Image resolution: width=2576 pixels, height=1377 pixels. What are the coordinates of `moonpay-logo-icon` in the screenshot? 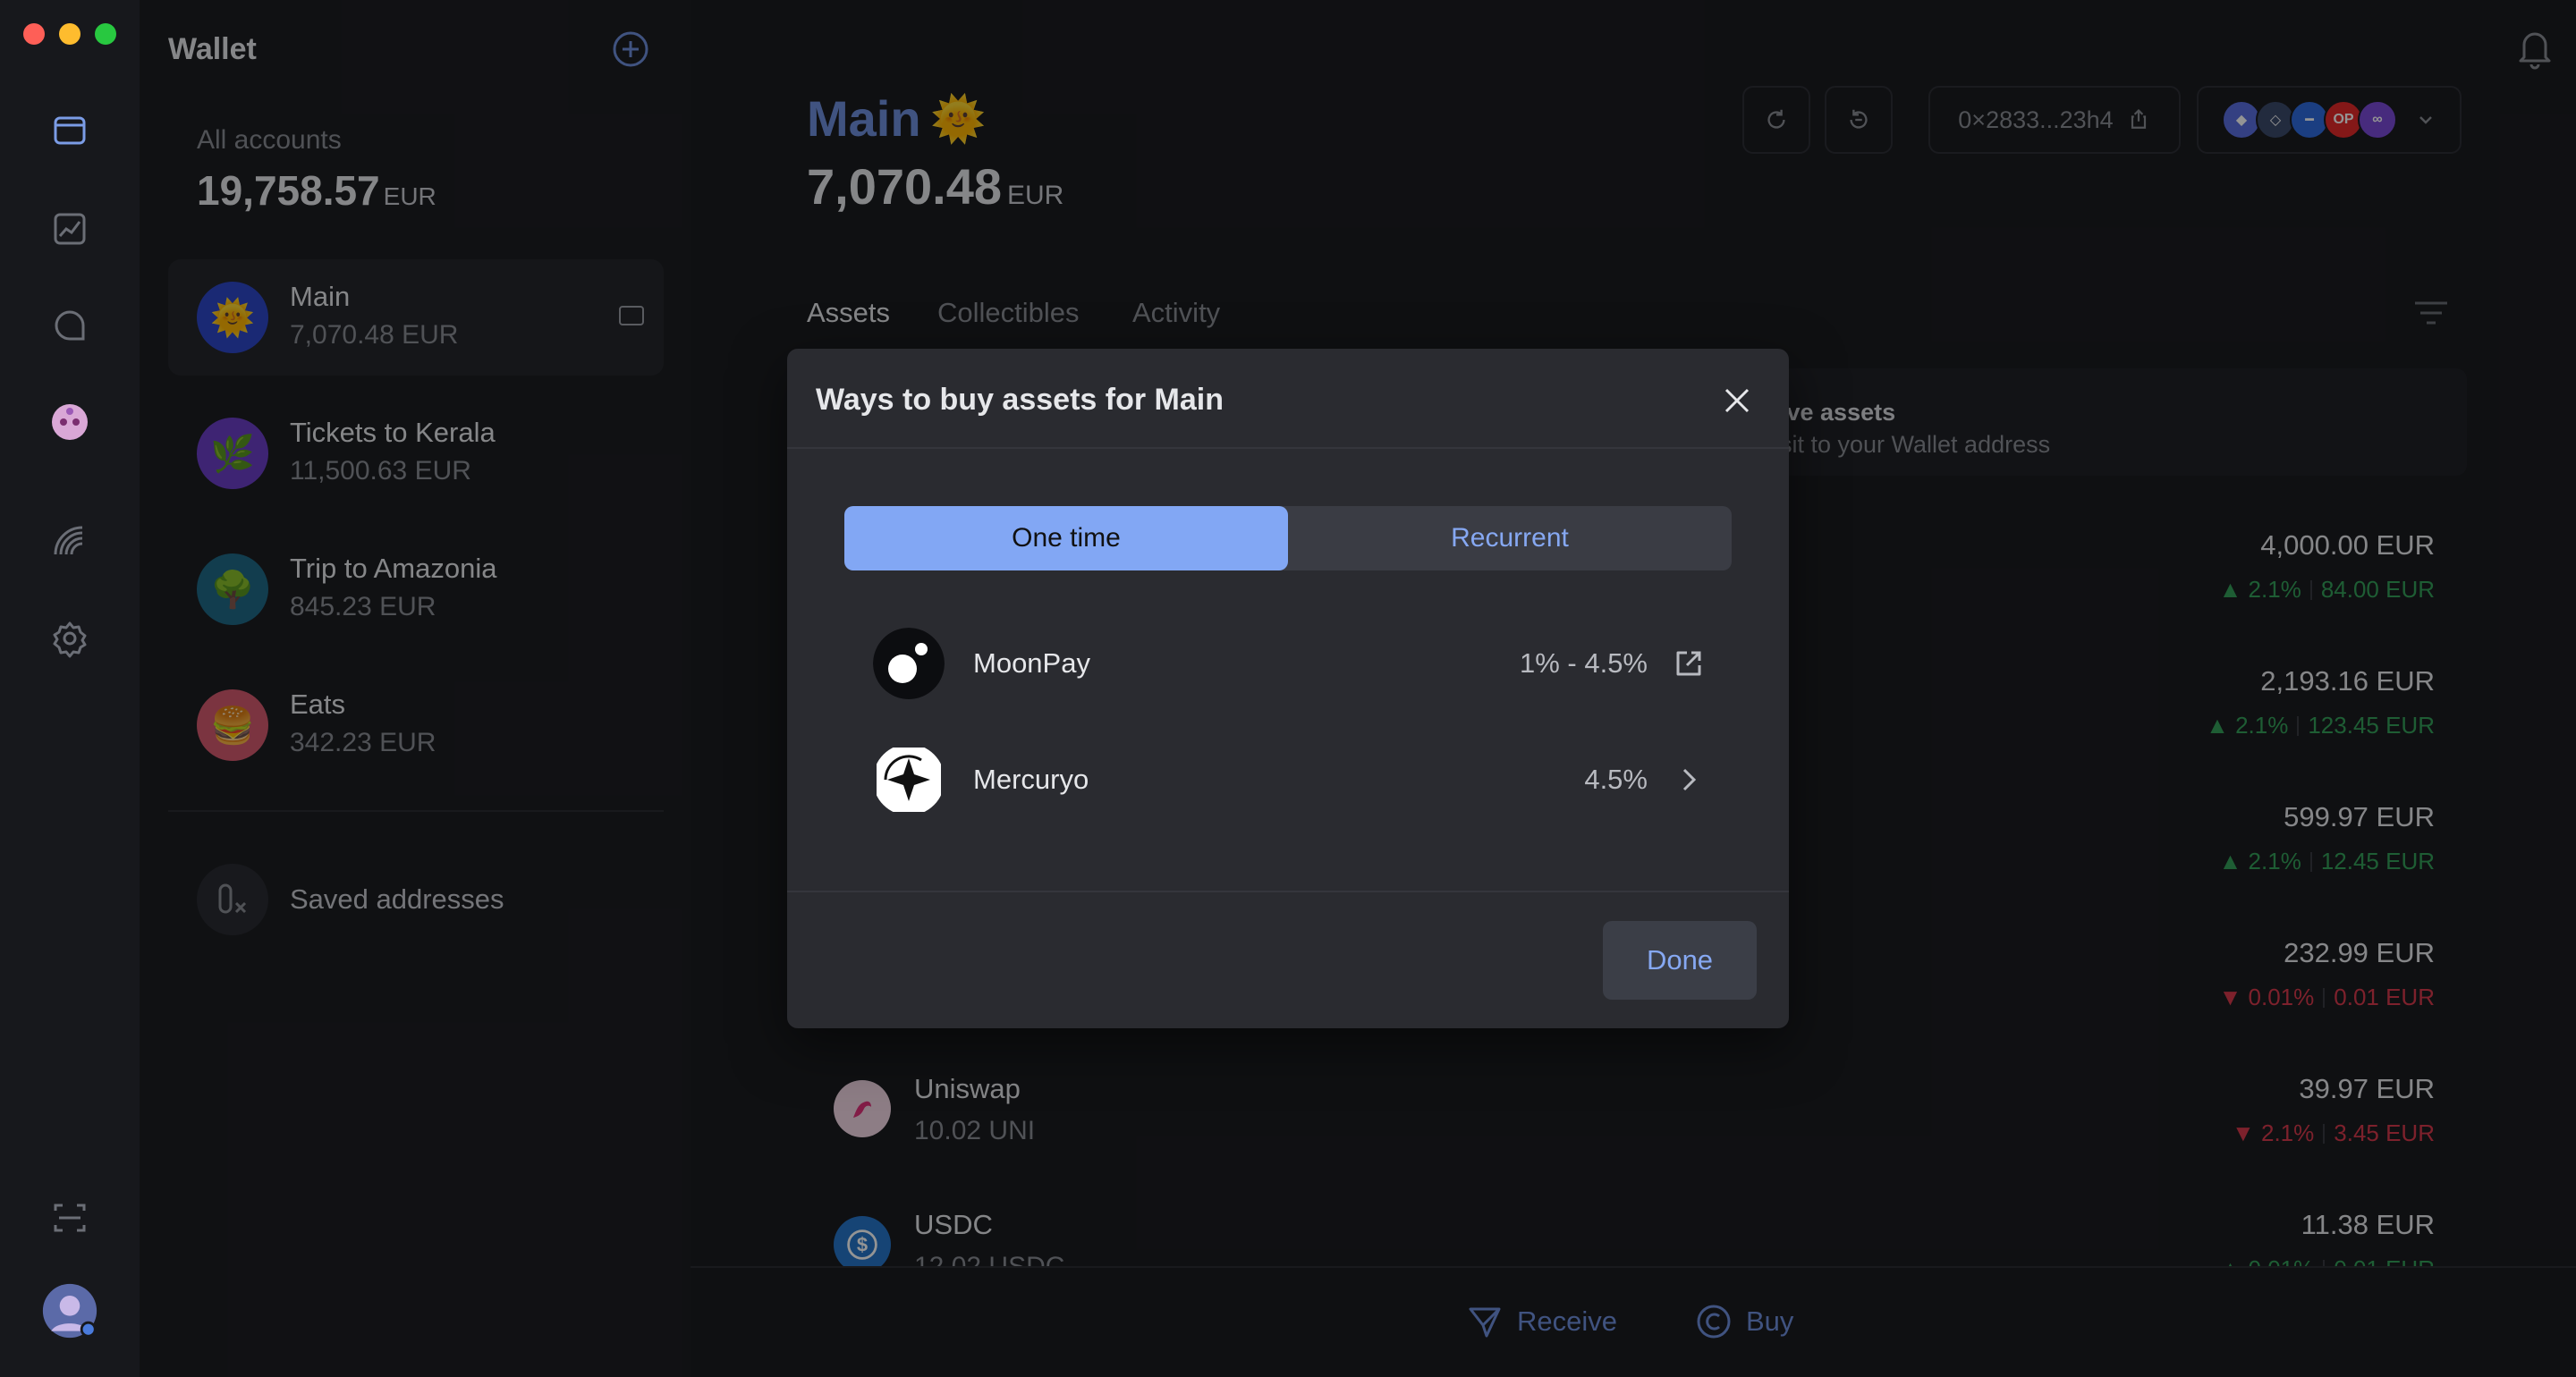 It's located at (909, 663).